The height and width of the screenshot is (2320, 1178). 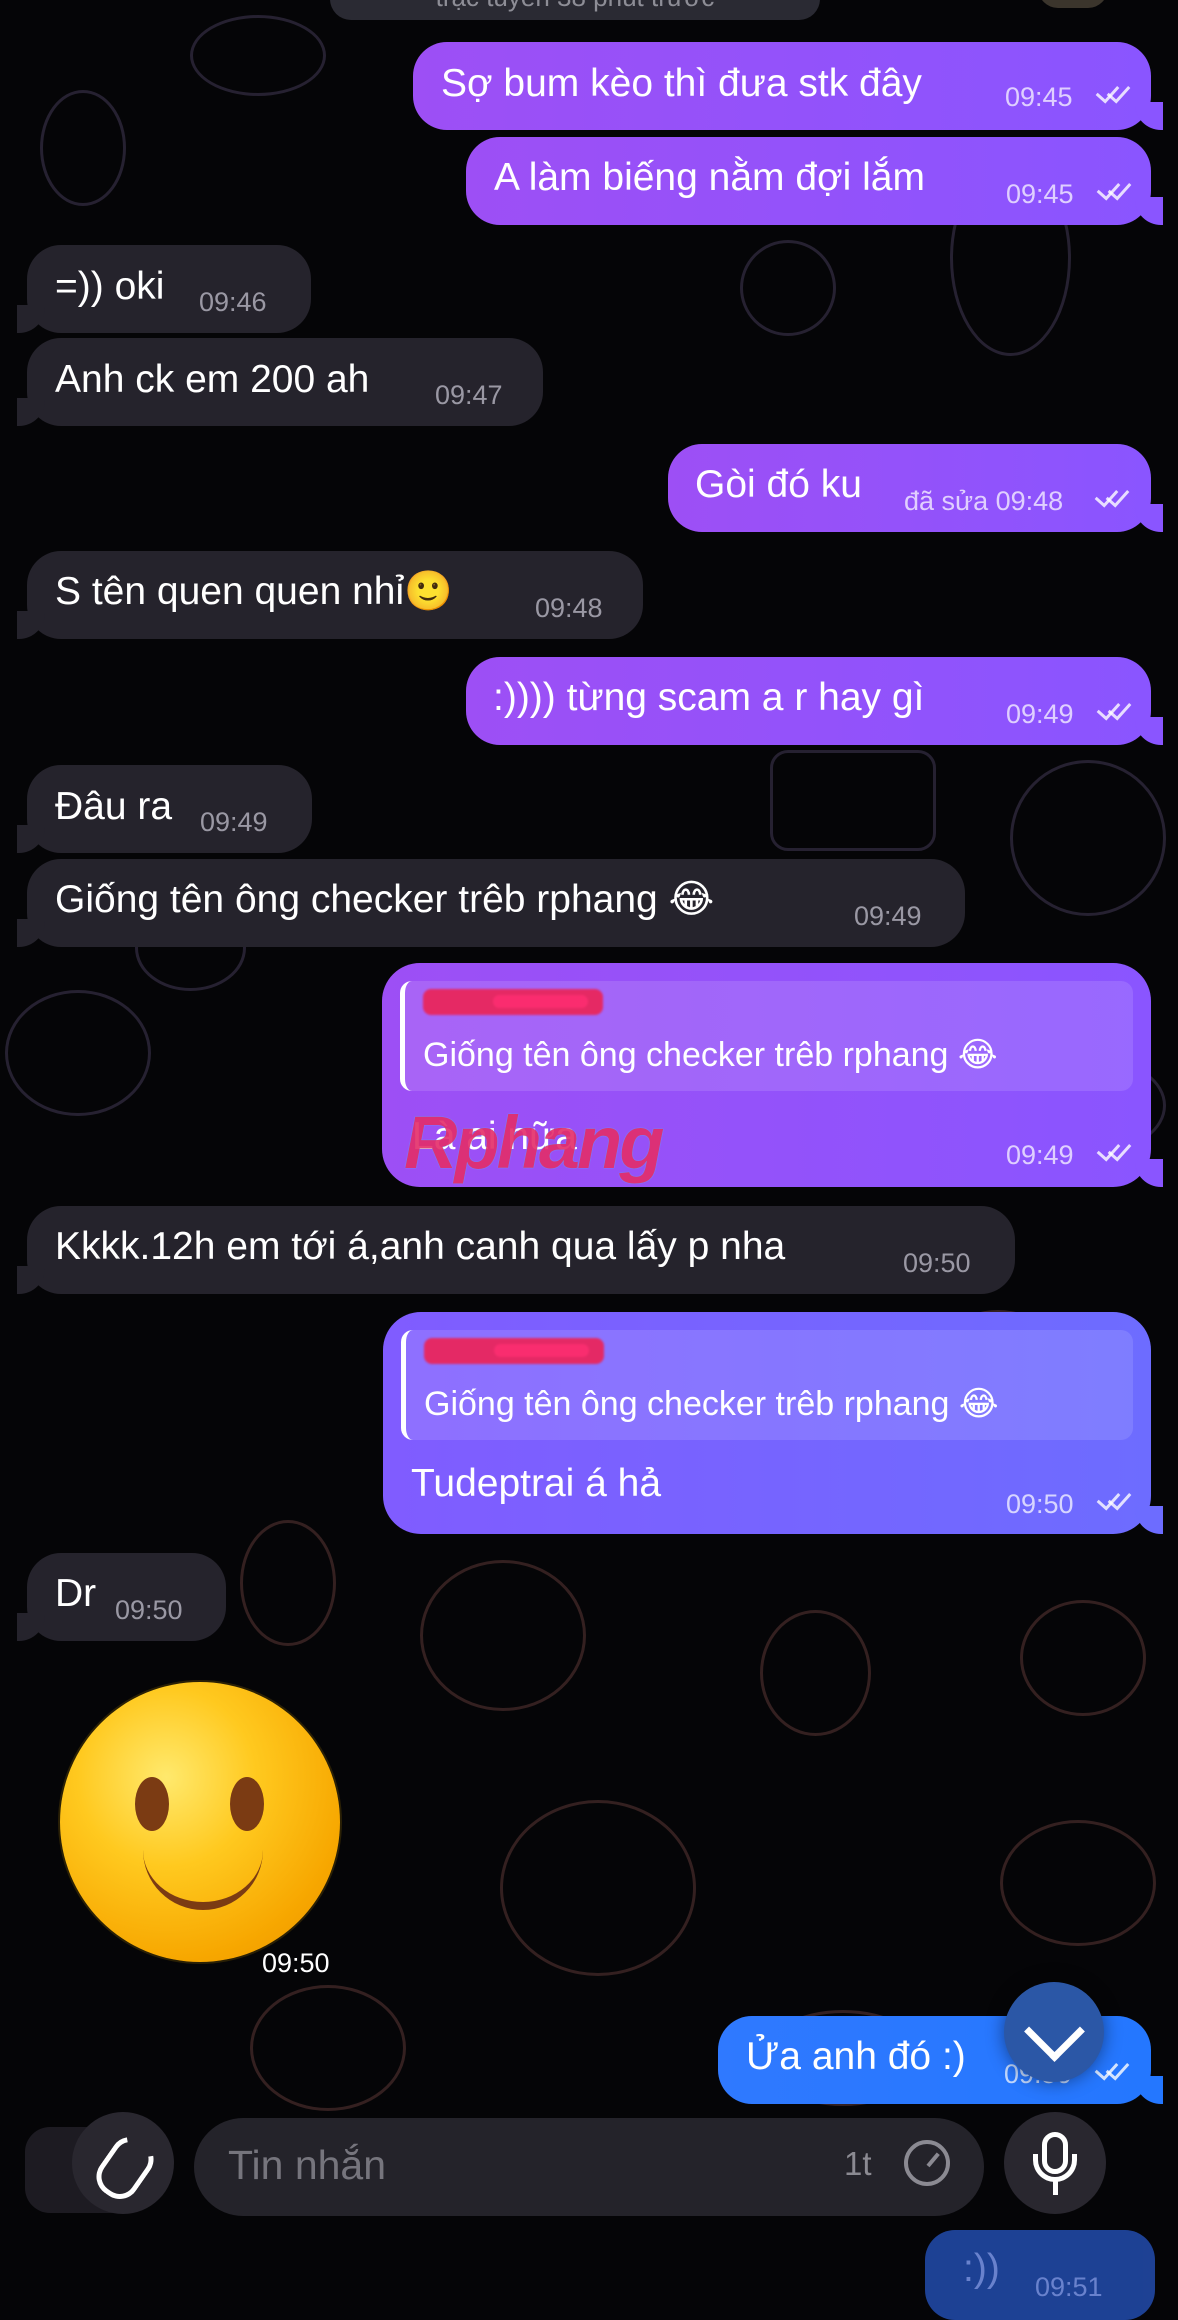 What do you see at coordinates (1073, 4) in the screenshot?
I see `avatar` at bounding box center [1073, 4].